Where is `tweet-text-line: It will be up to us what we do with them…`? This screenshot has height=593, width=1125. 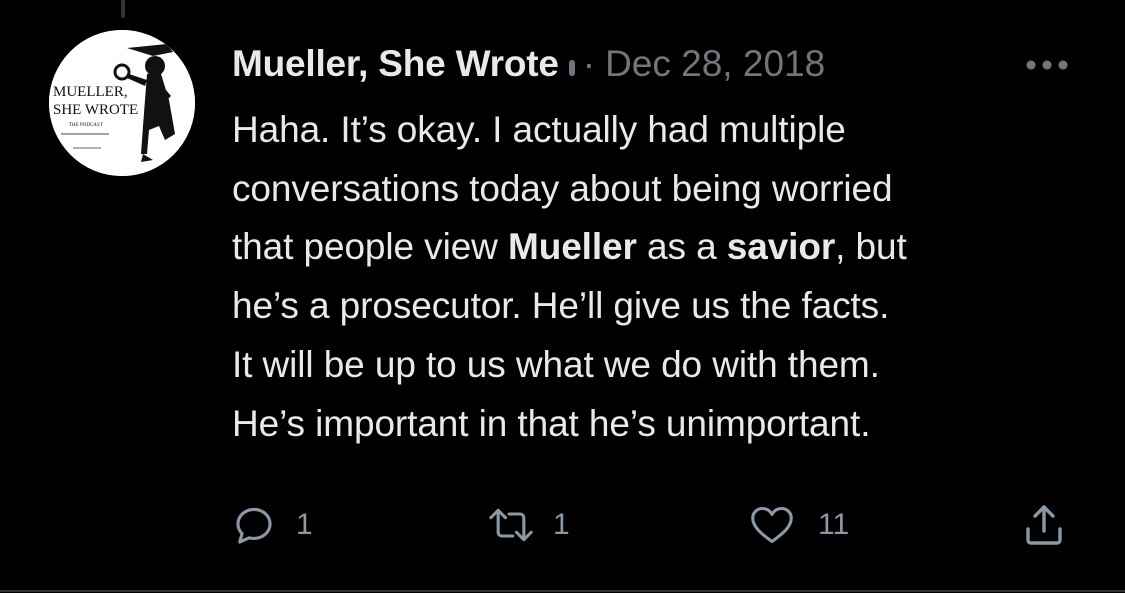
tweet-text-line: It will be up to us what we do with them… is located at coordinates (556, 364).